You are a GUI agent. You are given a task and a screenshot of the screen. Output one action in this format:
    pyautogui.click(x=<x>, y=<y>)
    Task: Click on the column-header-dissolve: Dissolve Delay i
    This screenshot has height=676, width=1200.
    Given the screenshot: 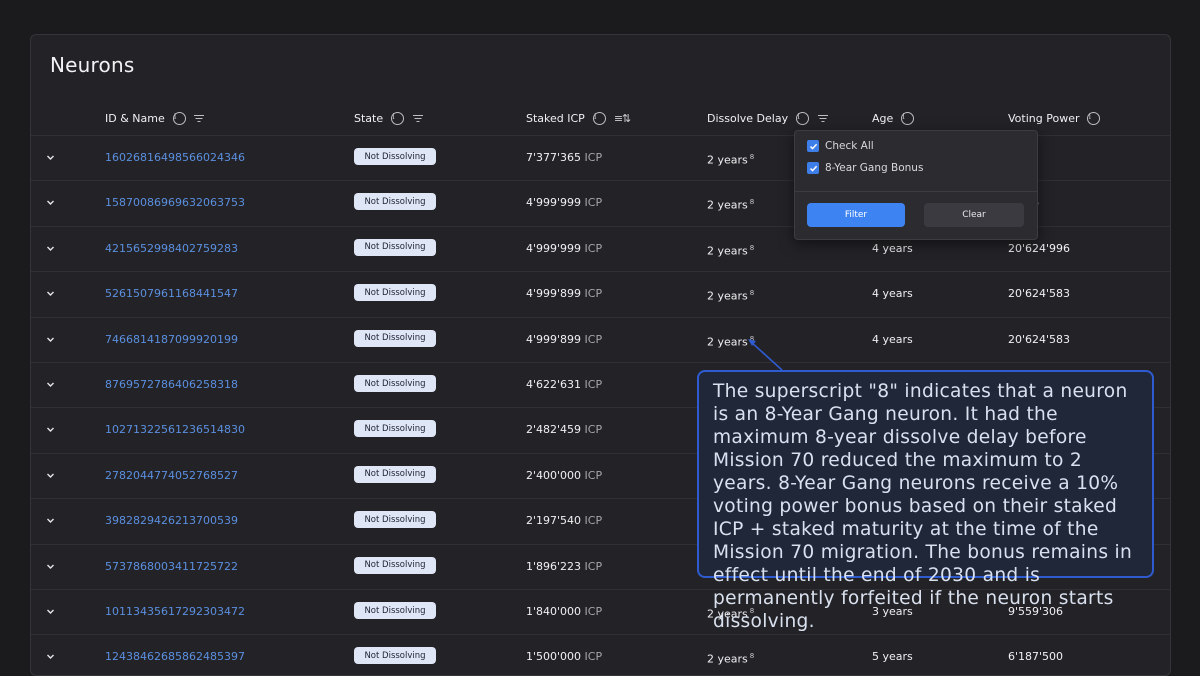 What is the action you would take?
    pyautogui.click(x=767, y=118)
    